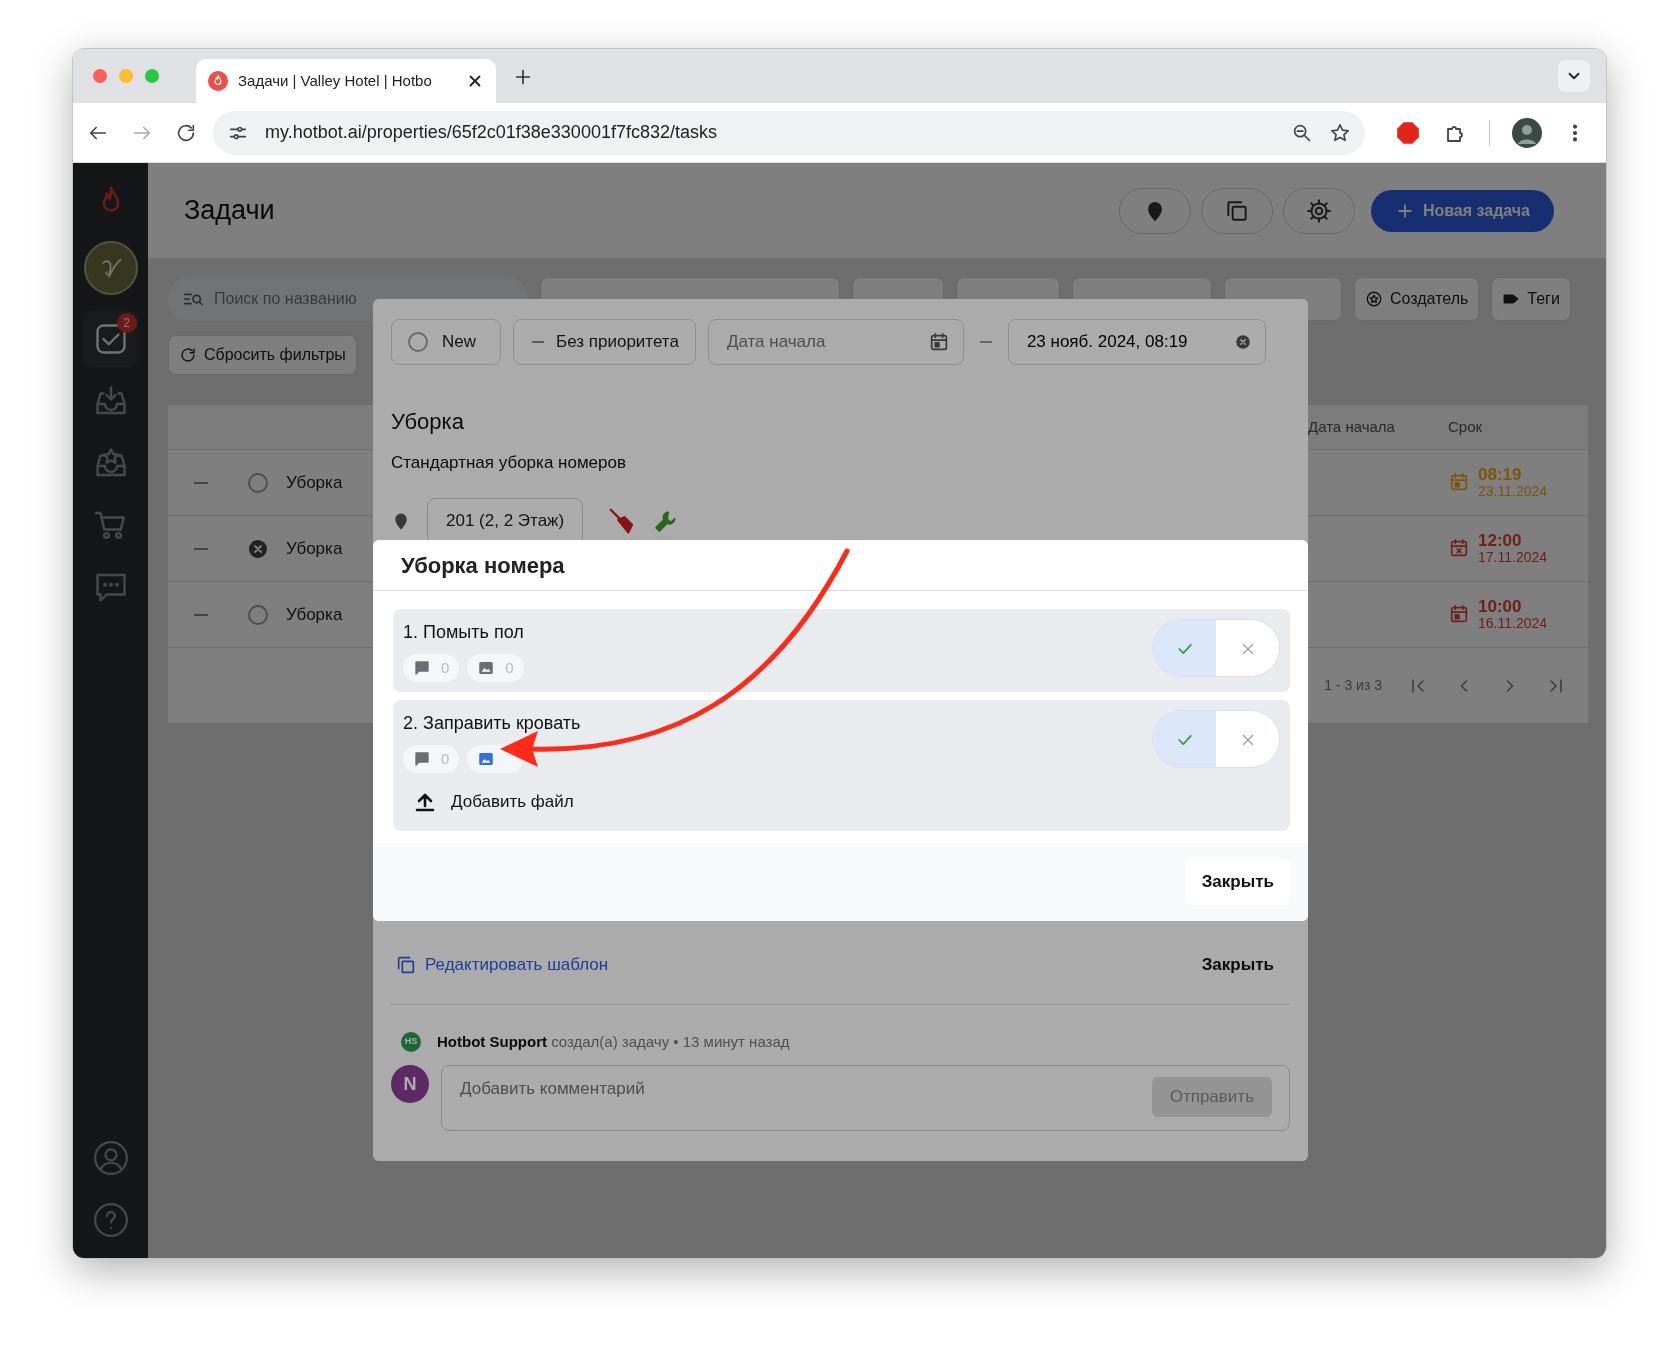 This screenshot has height=1355, width=1680. I want to click on range-dash-icon, so click(985, 342).